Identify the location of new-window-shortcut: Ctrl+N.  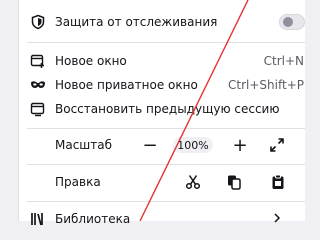
(283, 61).